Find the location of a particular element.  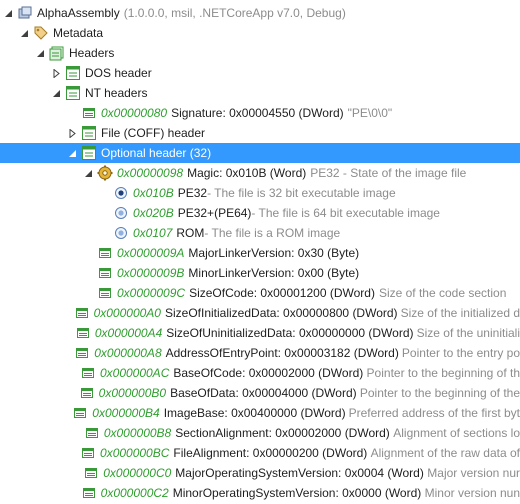

option-comment: - The file is 32 bit executable image is located at coordinates (301, 193).